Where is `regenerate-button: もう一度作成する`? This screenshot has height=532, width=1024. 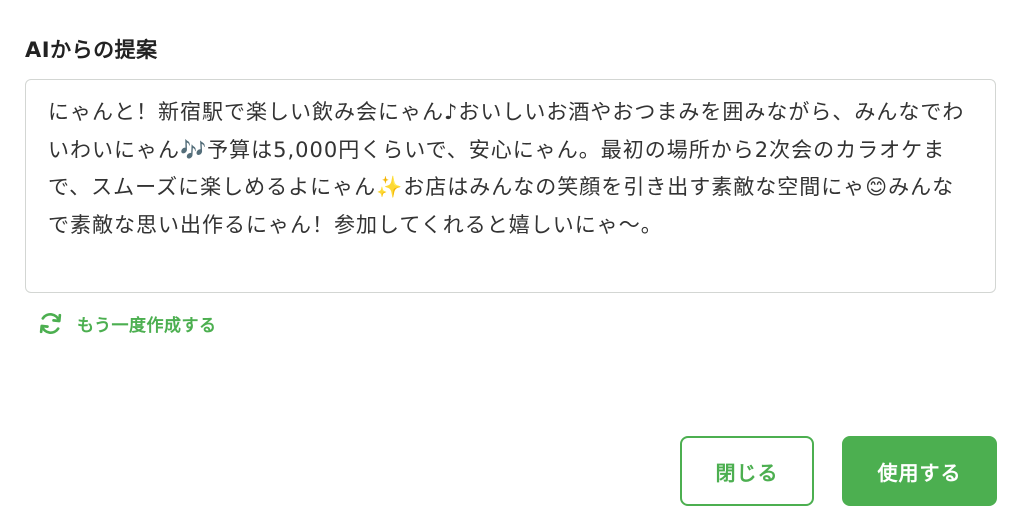
regenerate-button: もう一度作成する is located at coordinates (127, 323).